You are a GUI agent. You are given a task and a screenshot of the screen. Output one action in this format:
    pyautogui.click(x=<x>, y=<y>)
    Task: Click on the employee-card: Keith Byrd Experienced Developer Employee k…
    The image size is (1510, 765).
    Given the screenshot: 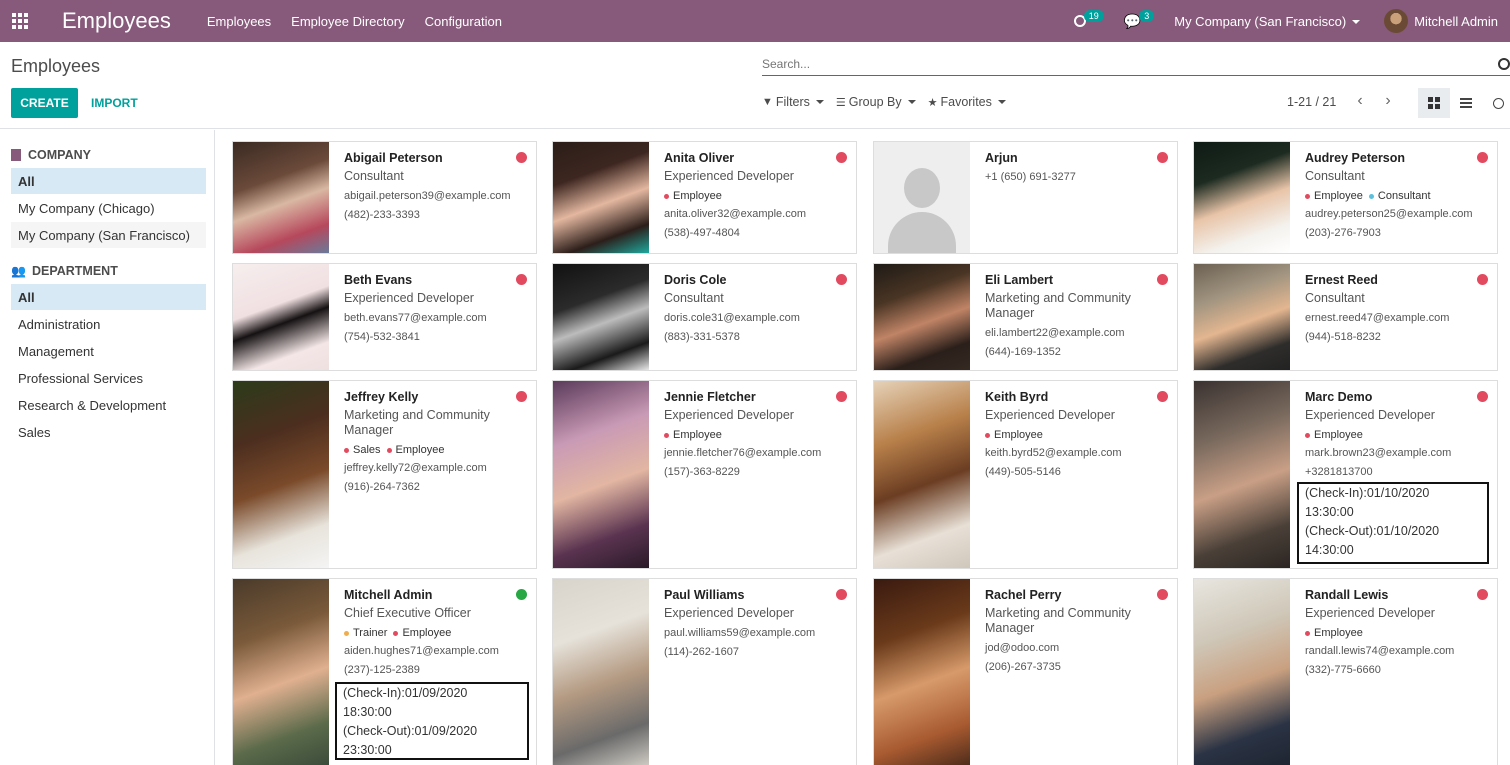 What is the action you would take?
    pyautogui.click(x=1025, y=474)
    